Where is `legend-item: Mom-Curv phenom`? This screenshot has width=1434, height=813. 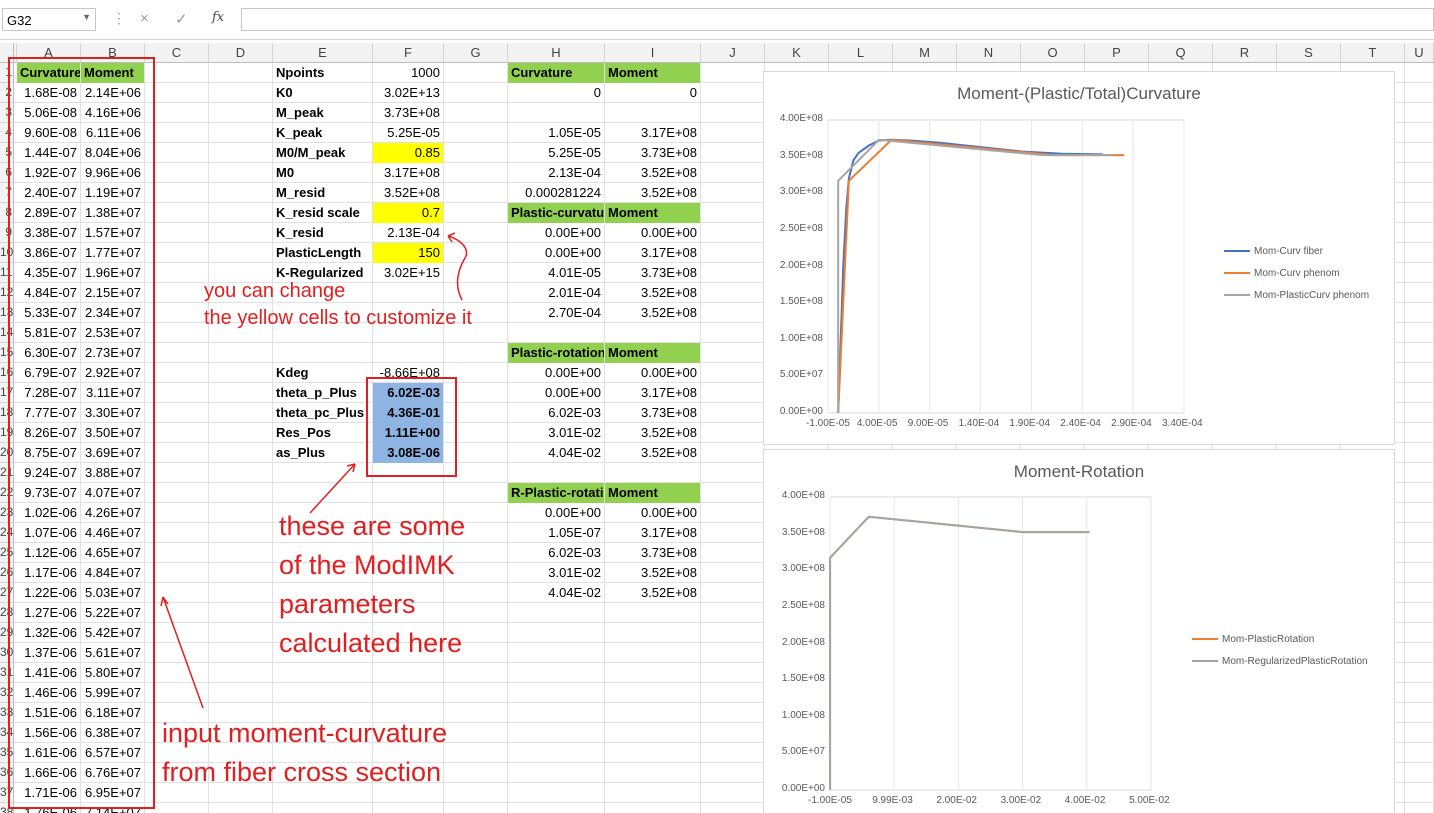 legend-item: Mom-Curv phenom is located at coordinates (1282, 273).